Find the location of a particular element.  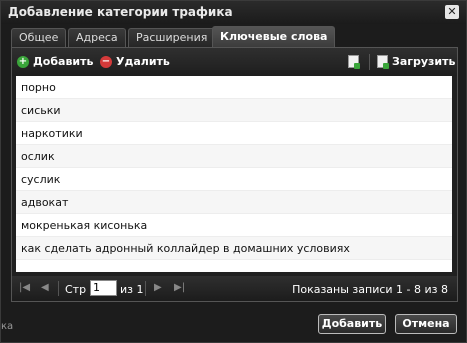

stray-text: ка is located at coordinates (7, 326).